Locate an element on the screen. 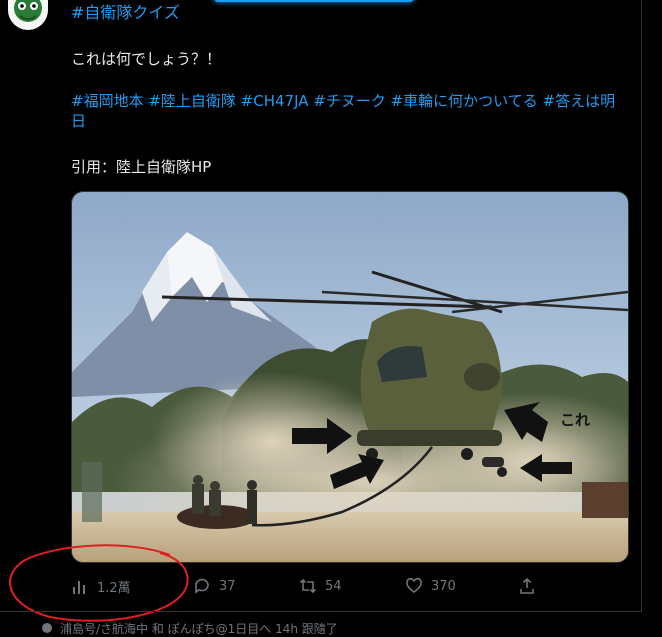  reply-count: 37 is located at coordinates (227, 586).